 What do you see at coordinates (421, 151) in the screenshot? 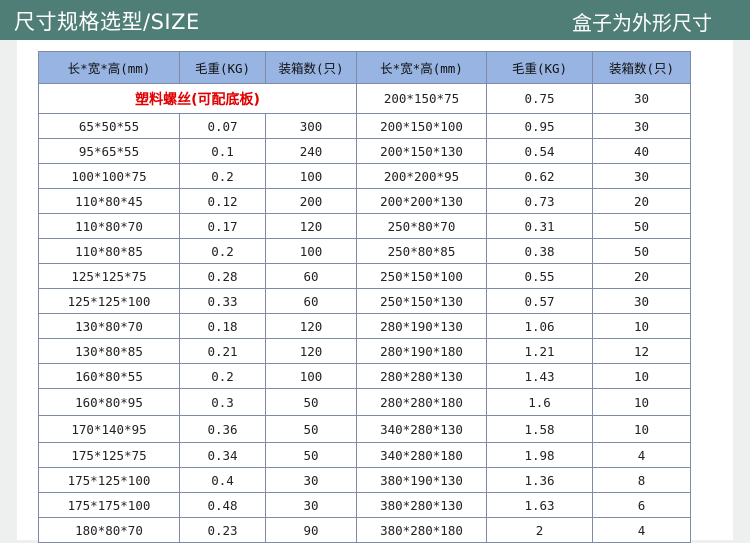
I see `table-cell: 200*150*130` at bounding box center [421, 151].